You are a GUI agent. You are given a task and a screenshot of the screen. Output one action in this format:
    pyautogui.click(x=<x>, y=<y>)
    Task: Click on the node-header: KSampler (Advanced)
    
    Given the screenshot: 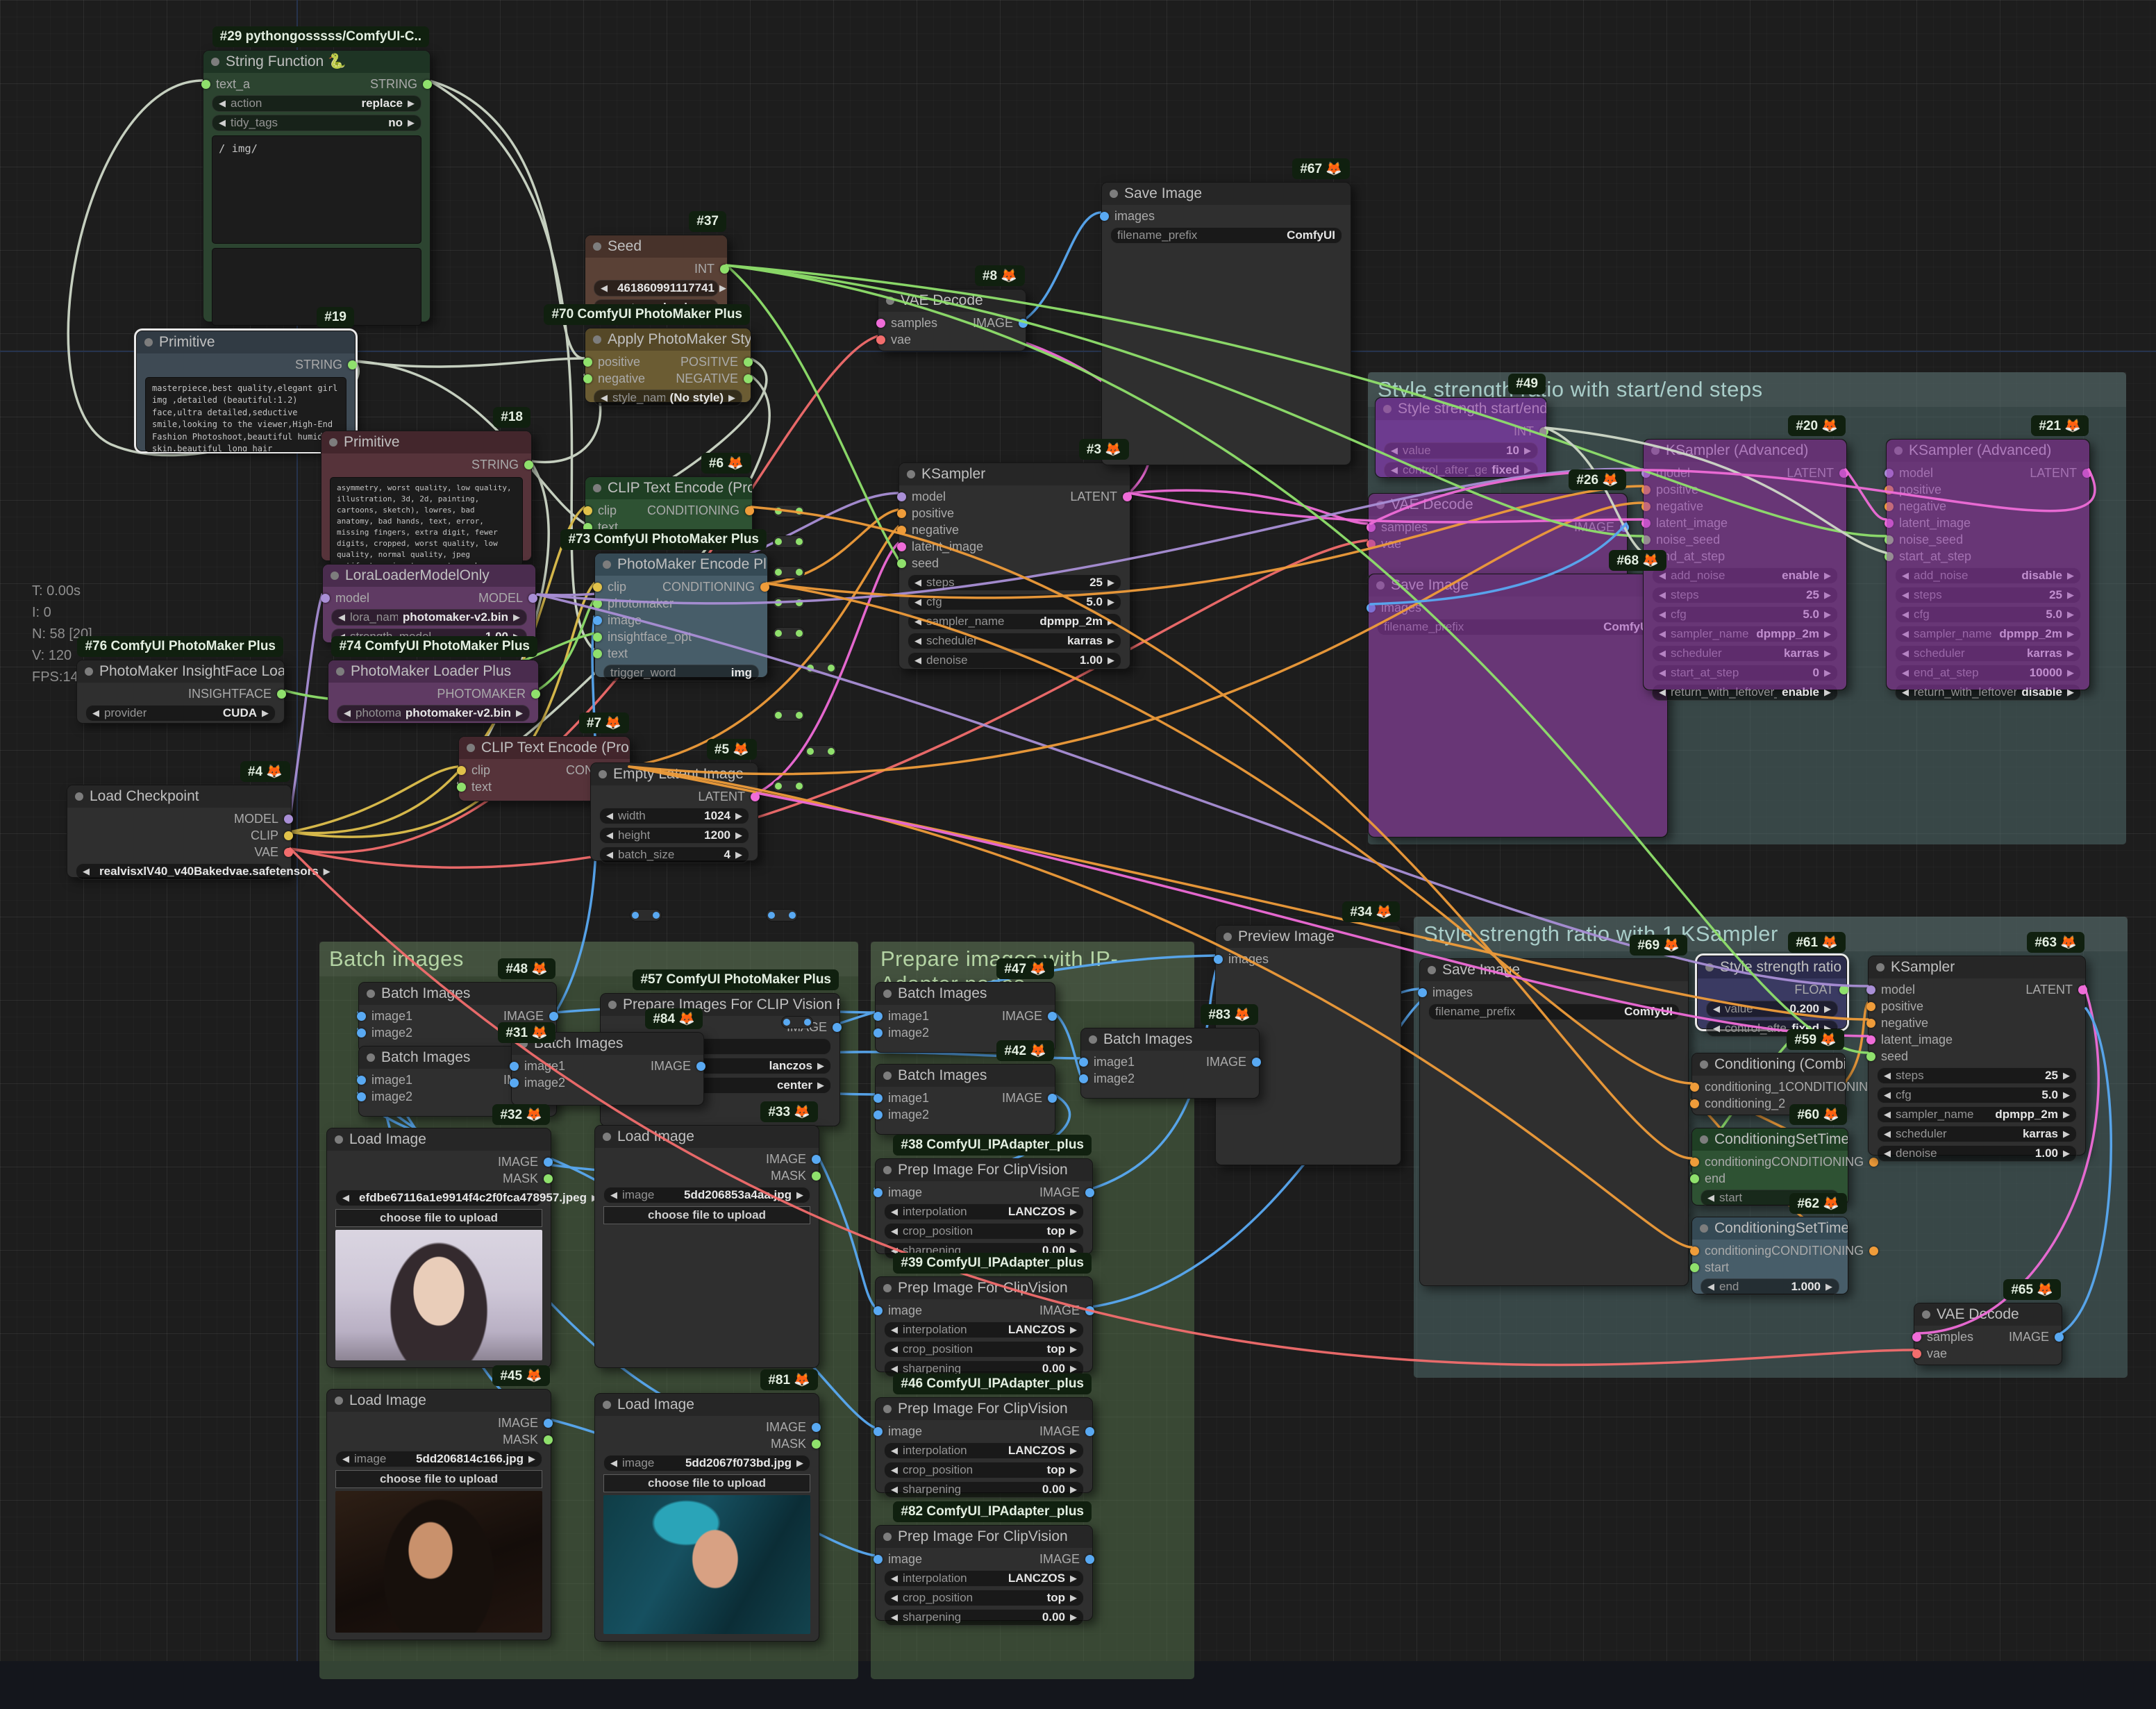 What is the action you would take?
    pyautogui.click(x=1988, y=451)
    